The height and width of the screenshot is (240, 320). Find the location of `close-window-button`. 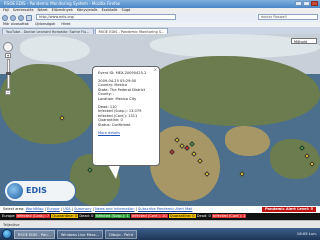

close-window-button is located at coordinates (314, 3).